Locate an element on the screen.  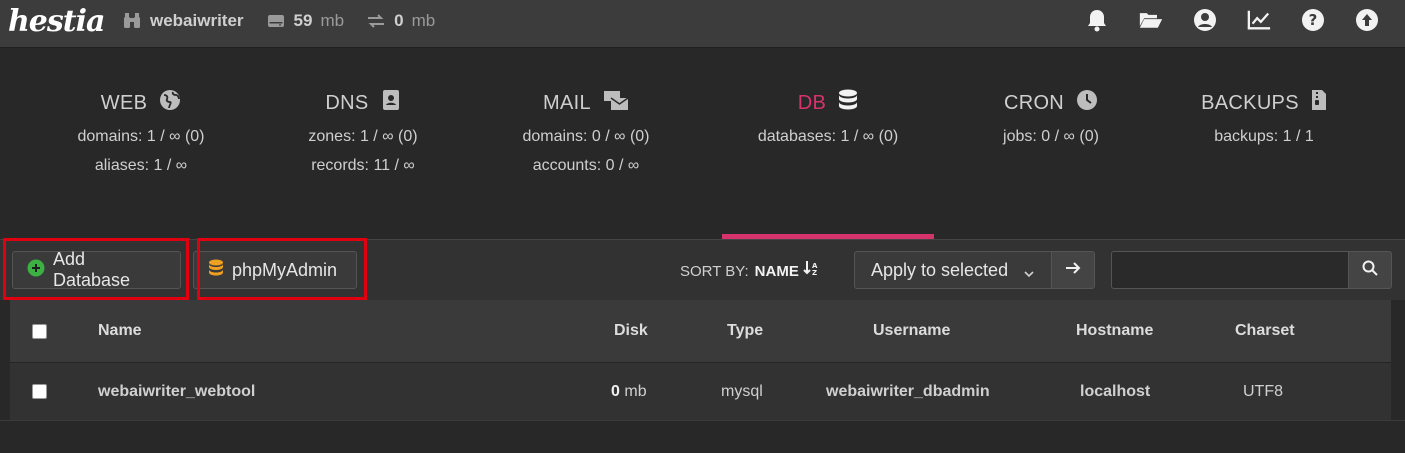
database-type: mysql is located at coordinates (742, 391).